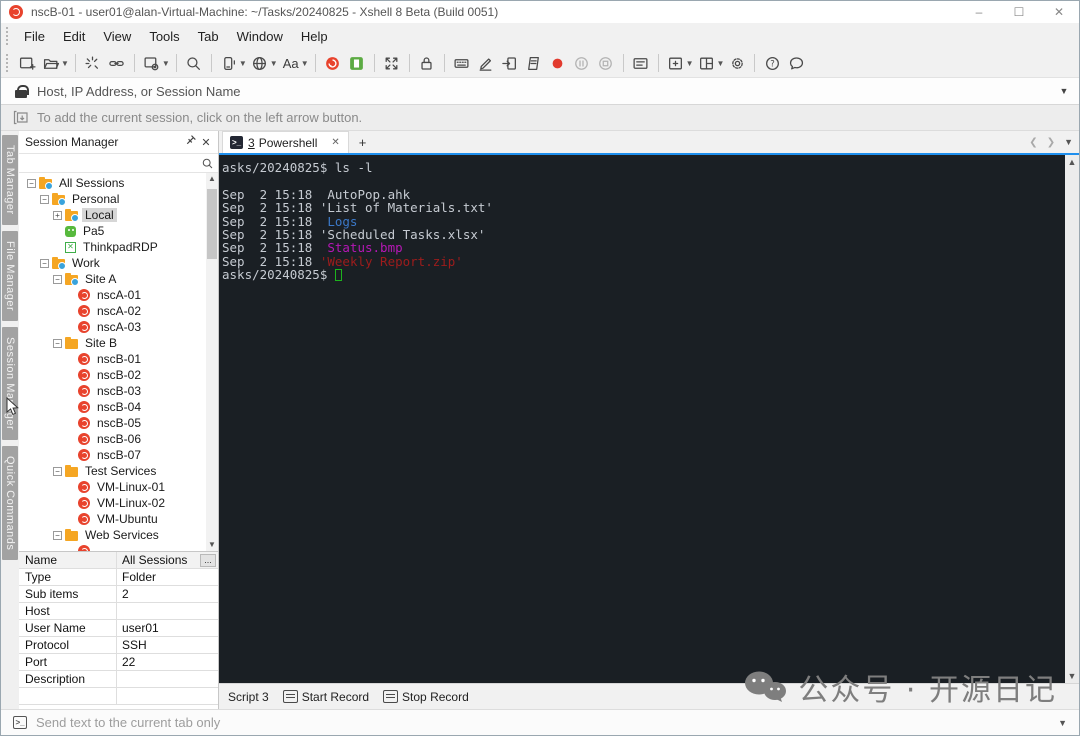  What do you see at coordinates (212, 362) in the screenshot?
I see `tree-scrollbar: ▲ ▼` at bounding box center [212, 362].